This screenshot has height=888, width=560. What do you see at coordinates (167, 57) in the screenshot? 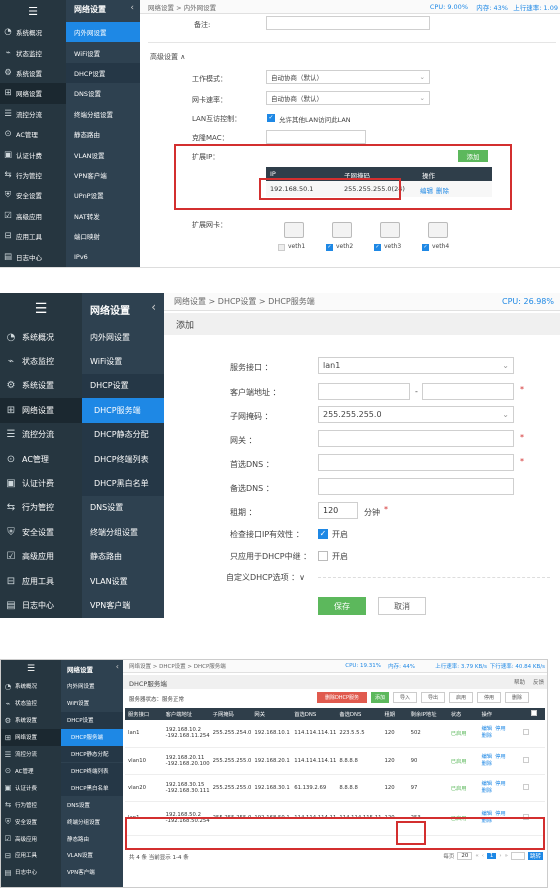
I see `advanced-toggle: 高级设置 ∧` at bounding box center [167, 57].